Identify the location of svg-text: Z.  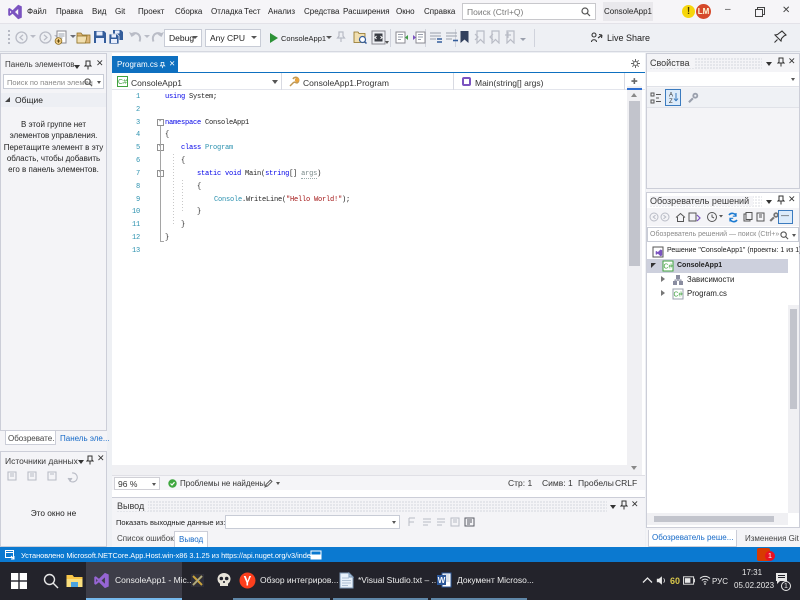
(671, 101).